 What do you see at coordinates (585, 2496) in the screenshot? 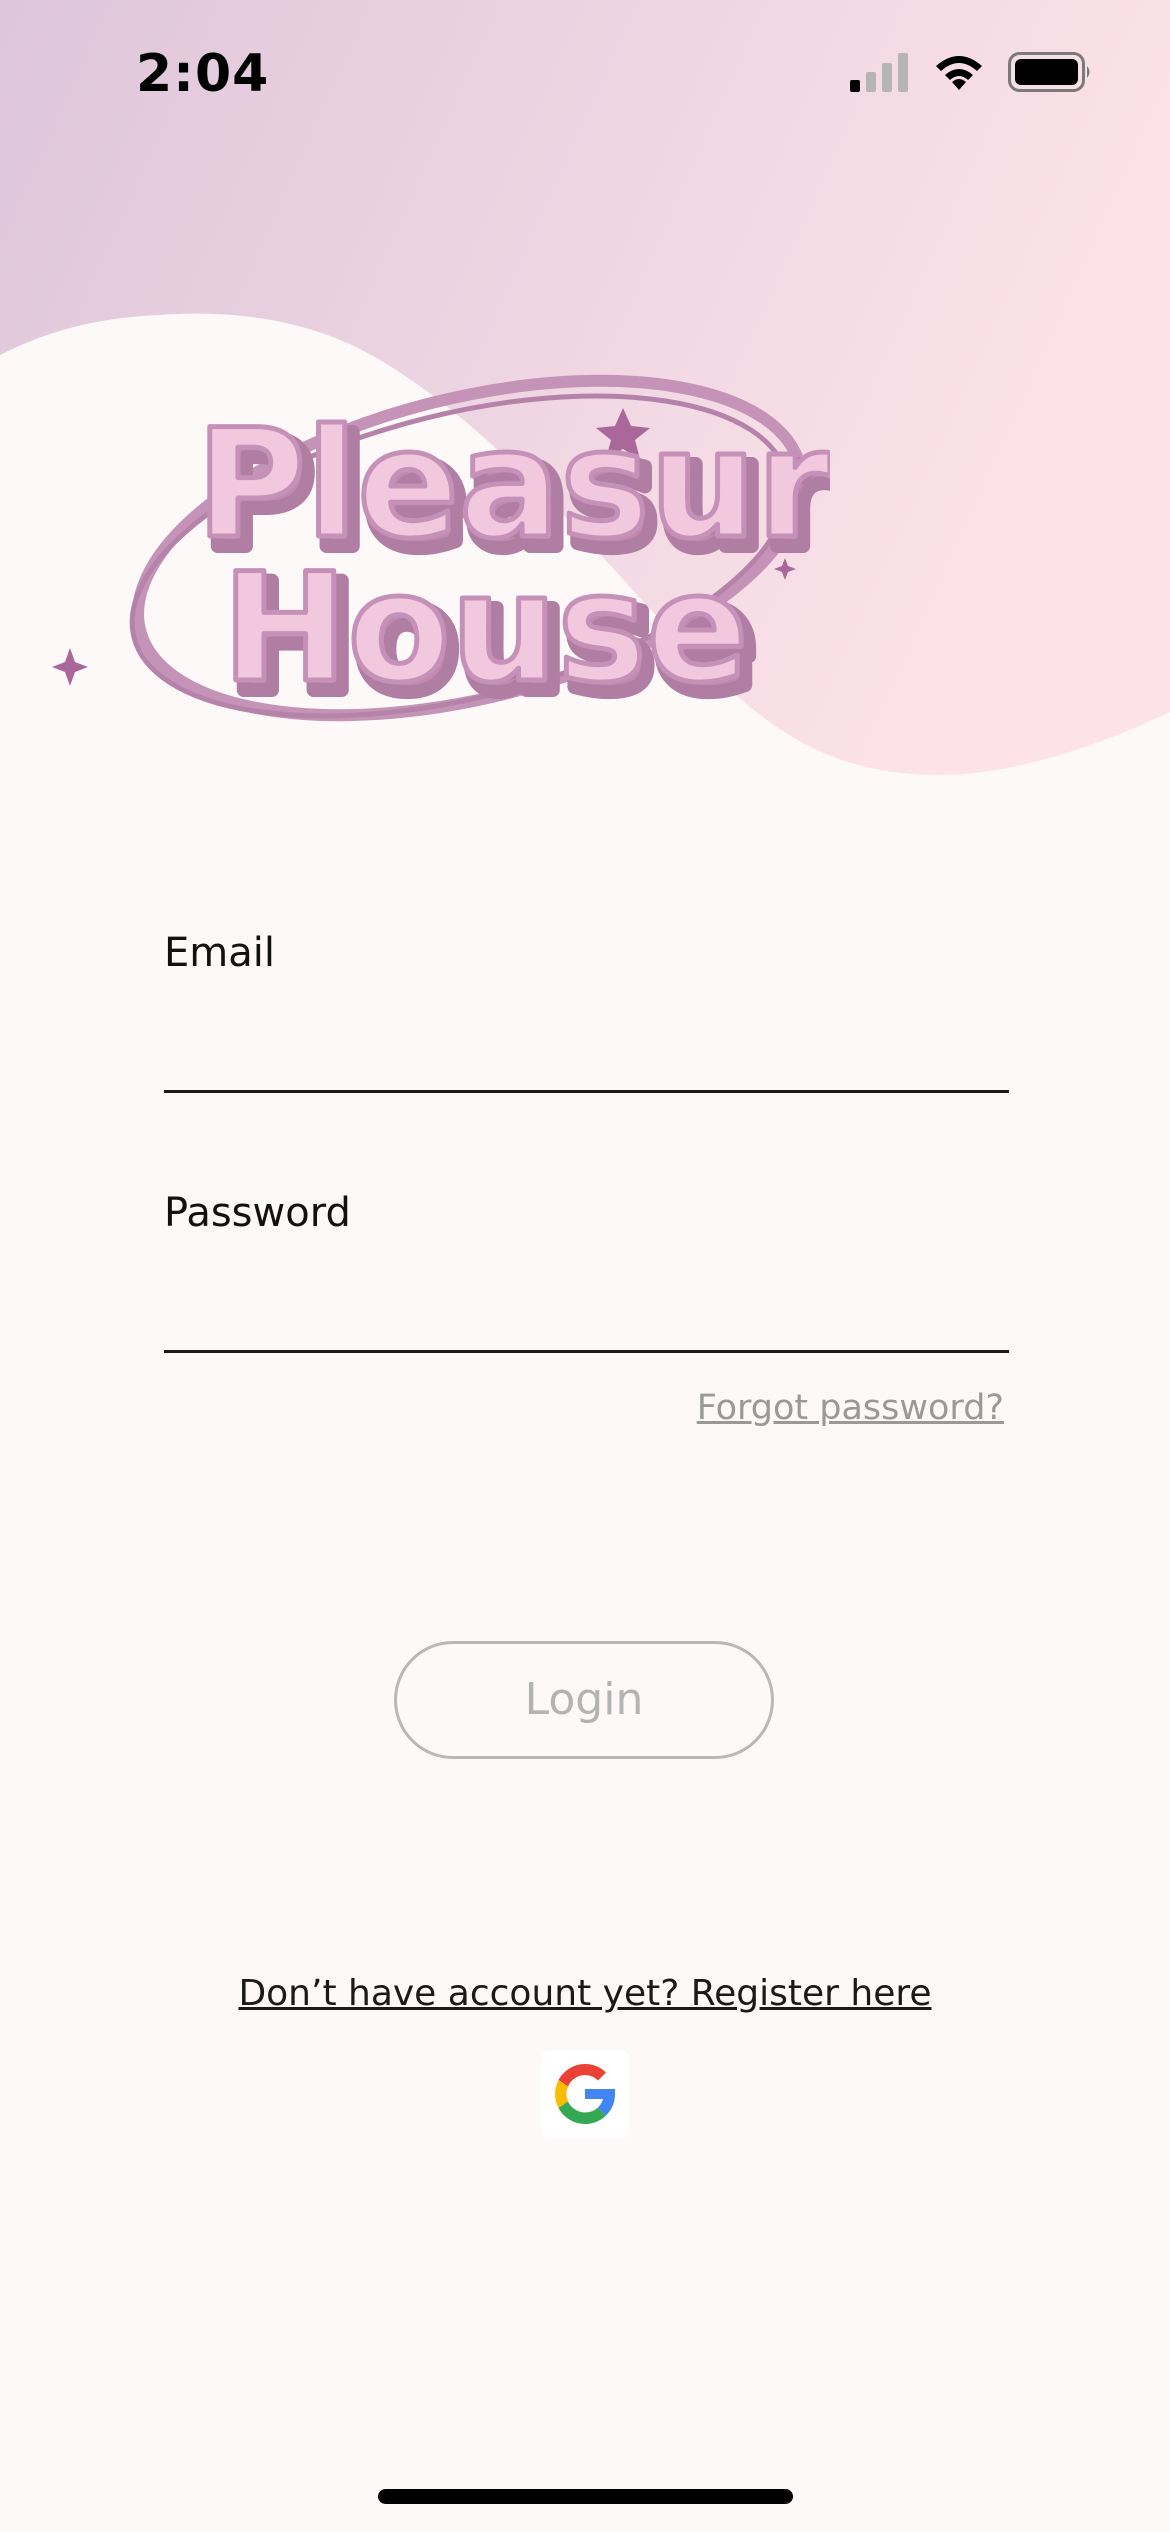
I see `home-indicator` at bounding box center [585, 2496].